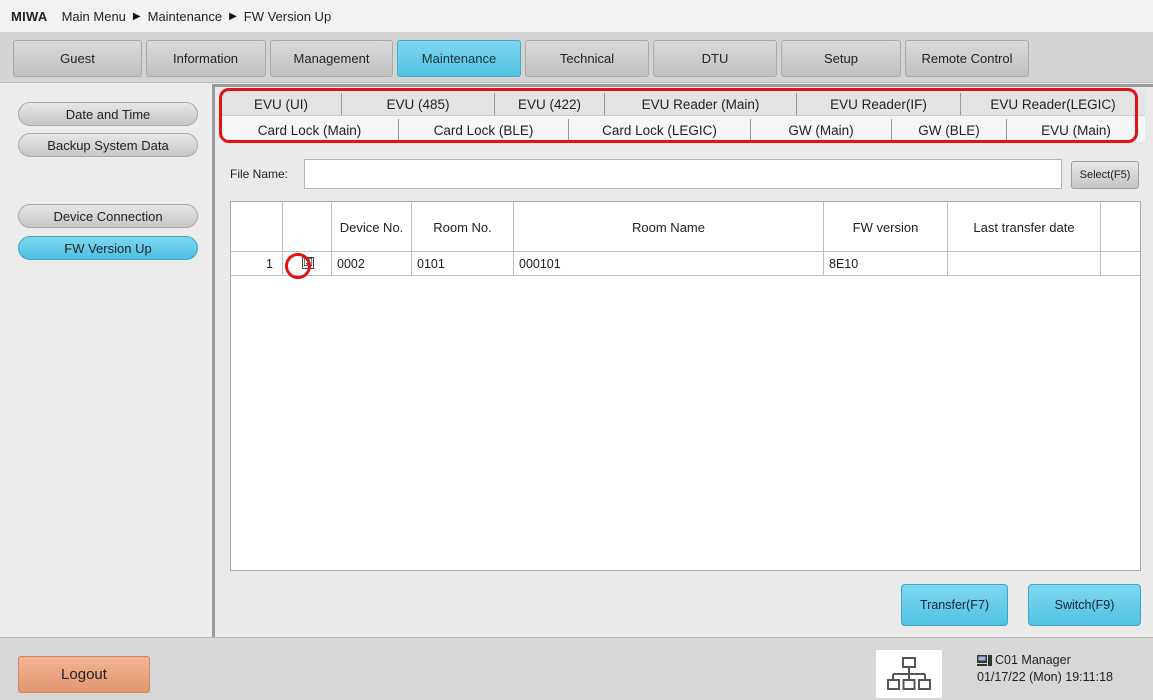 The width and height of the screenshot is (1153, 700). Describe the element at coordinates (1024, 227) in the screenshot. I see `column-header-last-transfer-date: Last transfer date` at that location.